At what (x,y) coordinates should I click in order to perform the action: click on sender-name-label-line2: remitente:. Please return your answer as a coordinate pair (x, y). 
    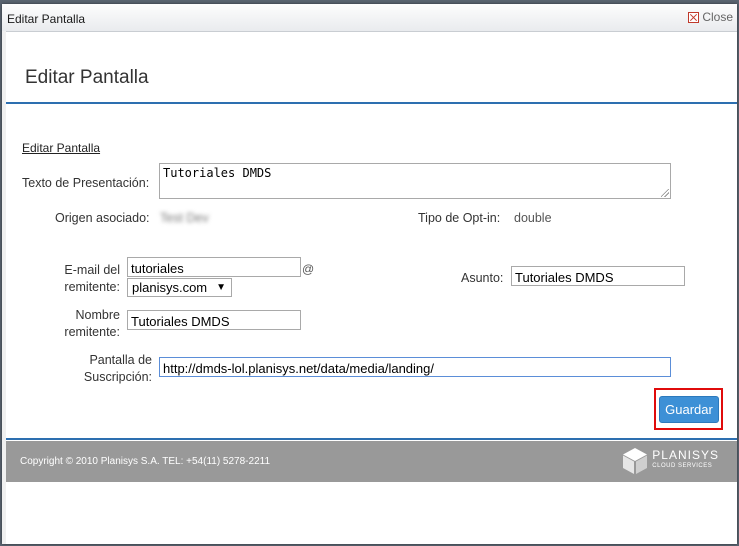
    Looking at the image, I should click on (92, 332).